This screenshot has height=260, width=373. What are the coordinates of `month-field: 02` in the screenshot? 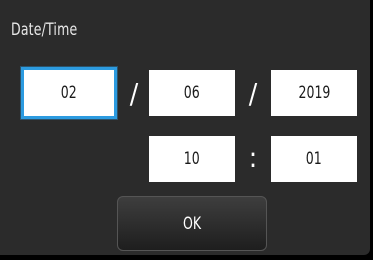 It's located at (69, 93).